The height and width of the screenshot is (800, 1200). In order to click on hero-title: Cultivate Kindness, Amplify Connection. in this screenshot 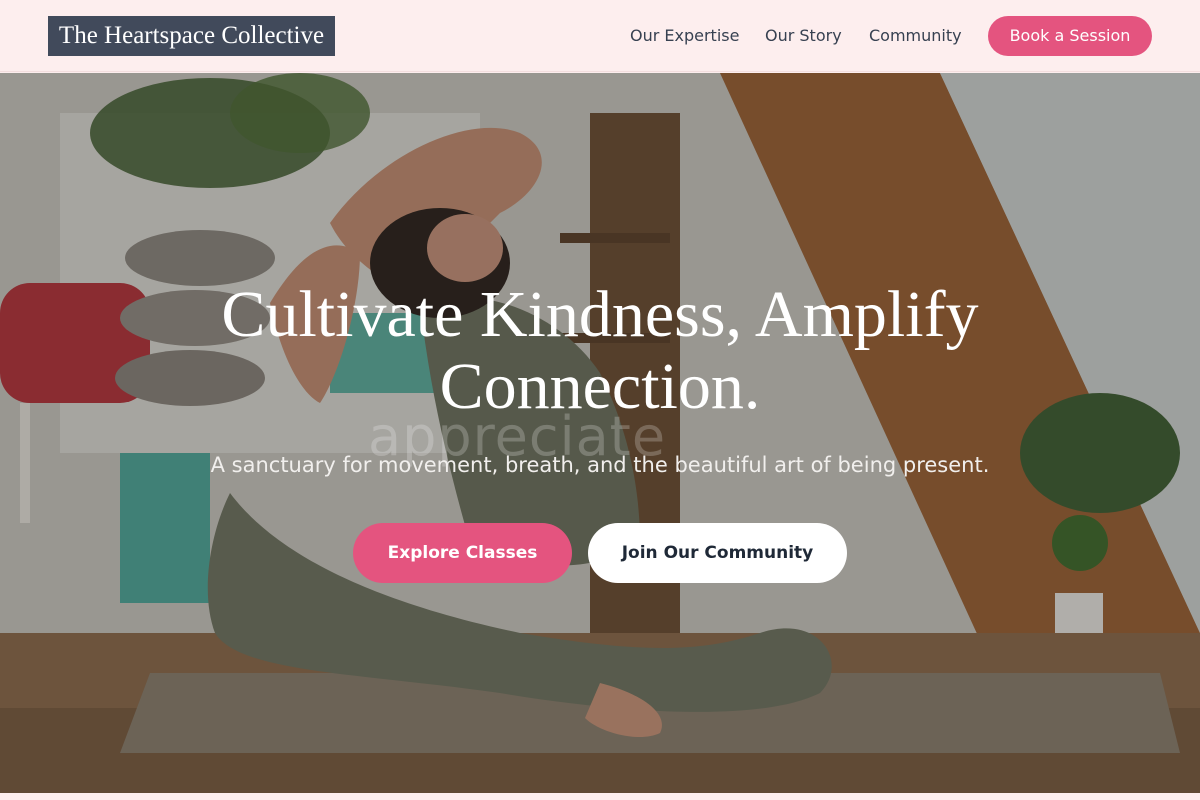, I will do `click(600, 350)`.